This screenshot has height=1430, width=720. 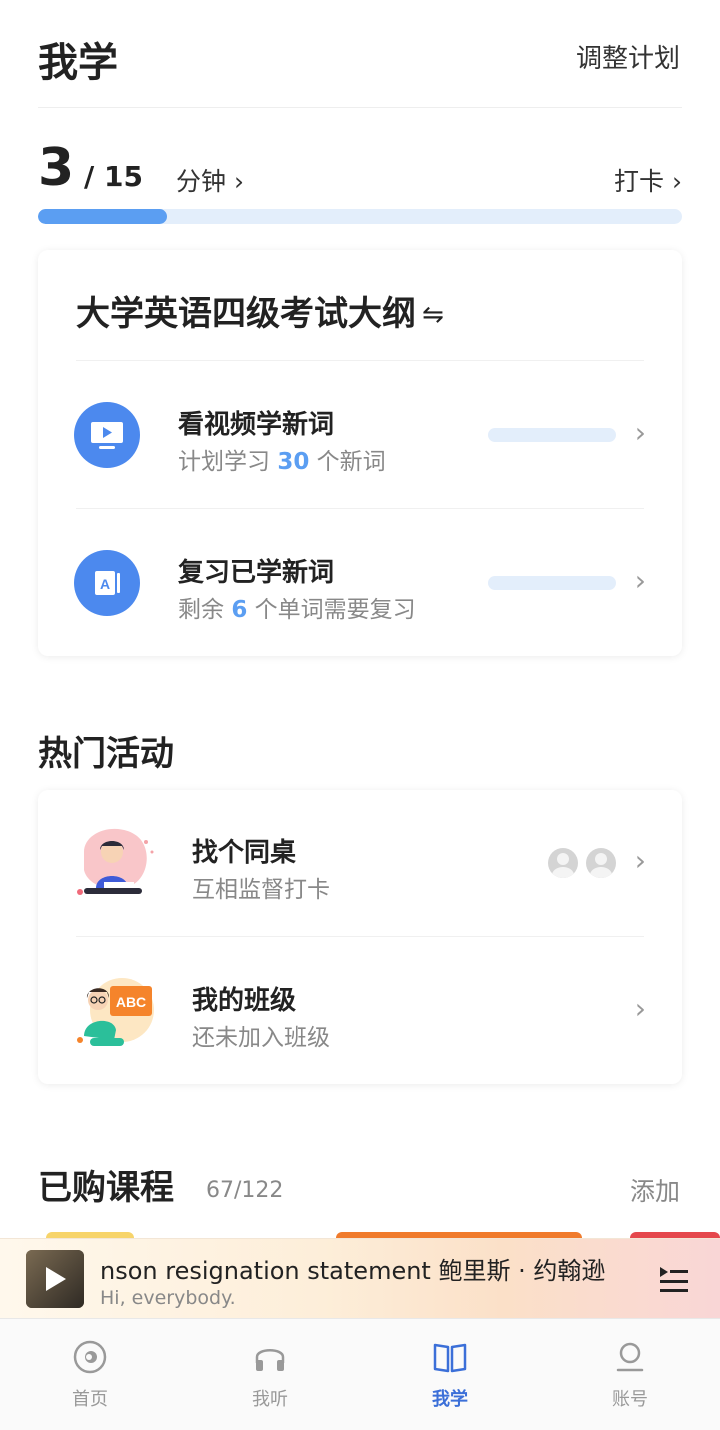 I want to click on track-thumbnail, so click(x=55, y=1279).